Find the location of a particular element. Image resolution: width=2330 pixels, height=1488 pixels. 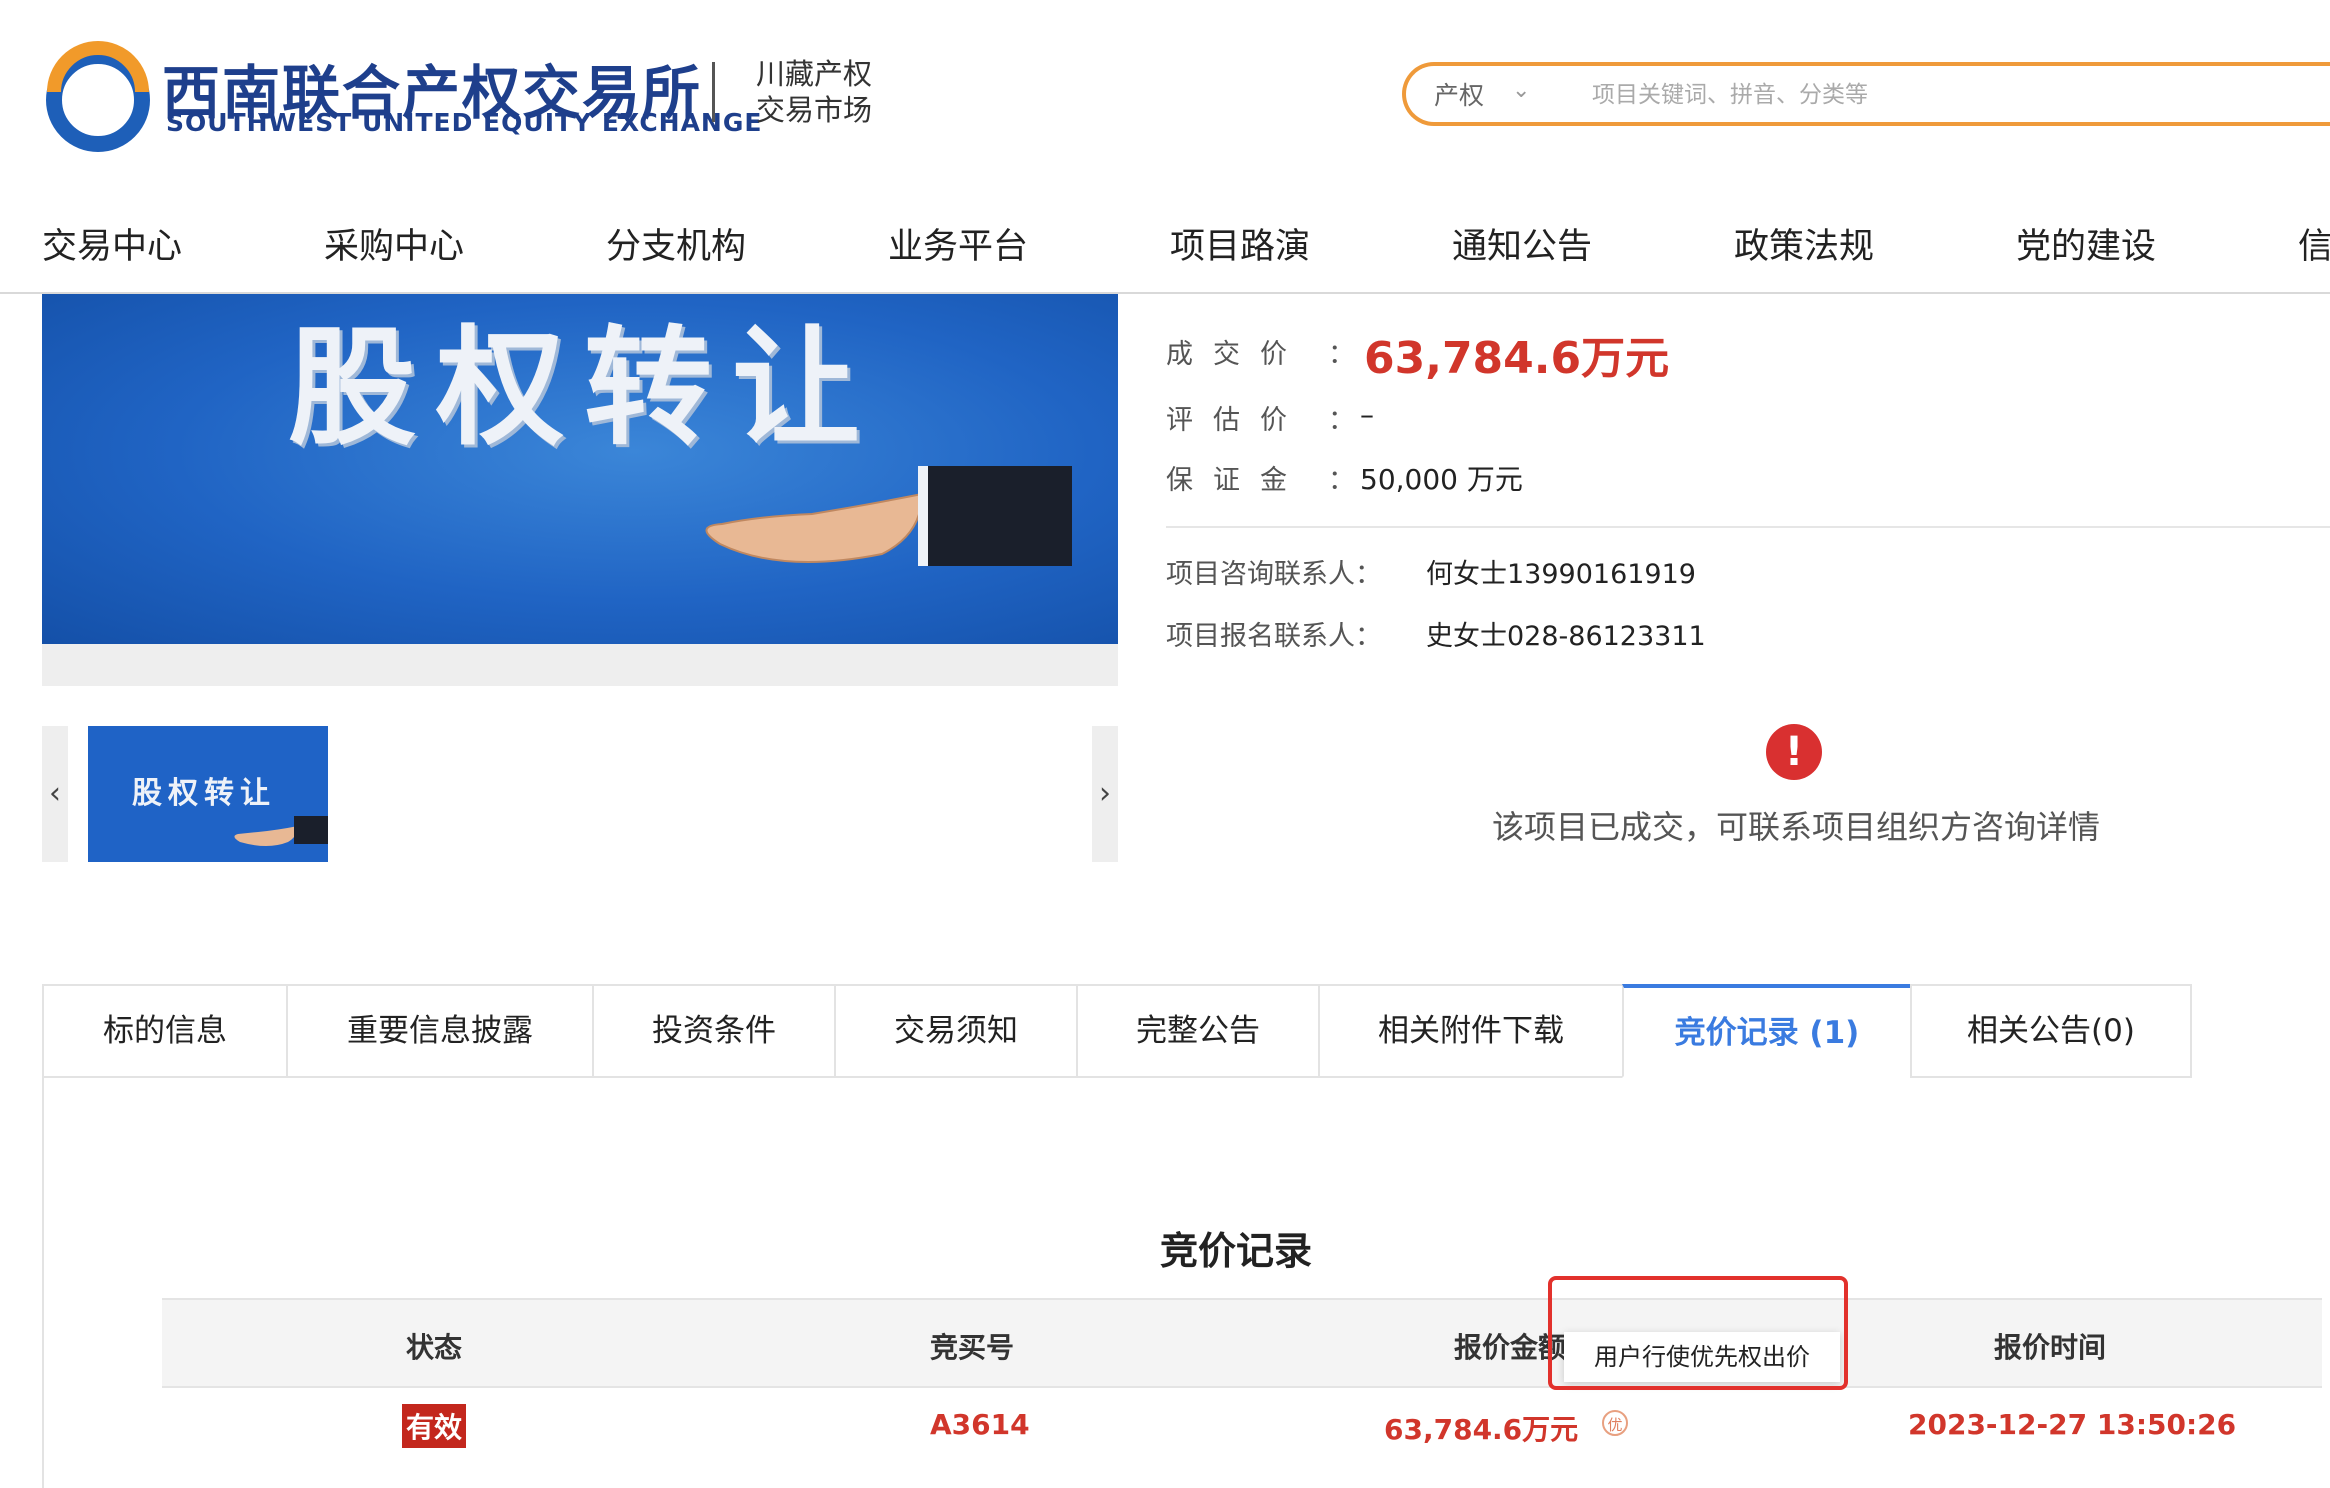

priority-bid-icon: 优 is located at coordinates (1615, 1423).